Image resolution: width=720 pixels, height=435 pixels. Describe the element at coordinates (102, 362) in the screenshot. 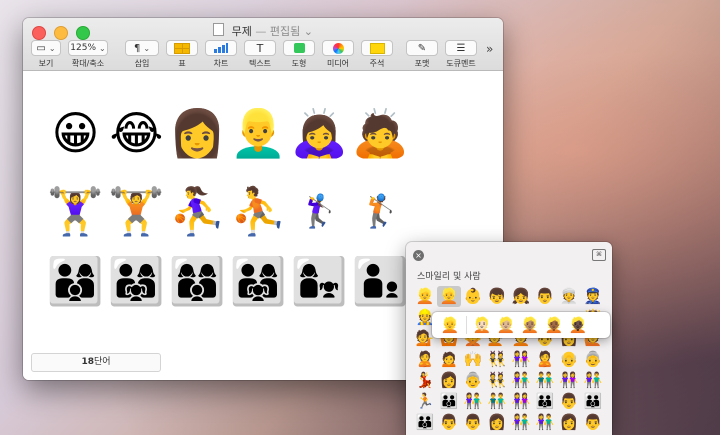

I see `word-count-unit: 단어` at that location.